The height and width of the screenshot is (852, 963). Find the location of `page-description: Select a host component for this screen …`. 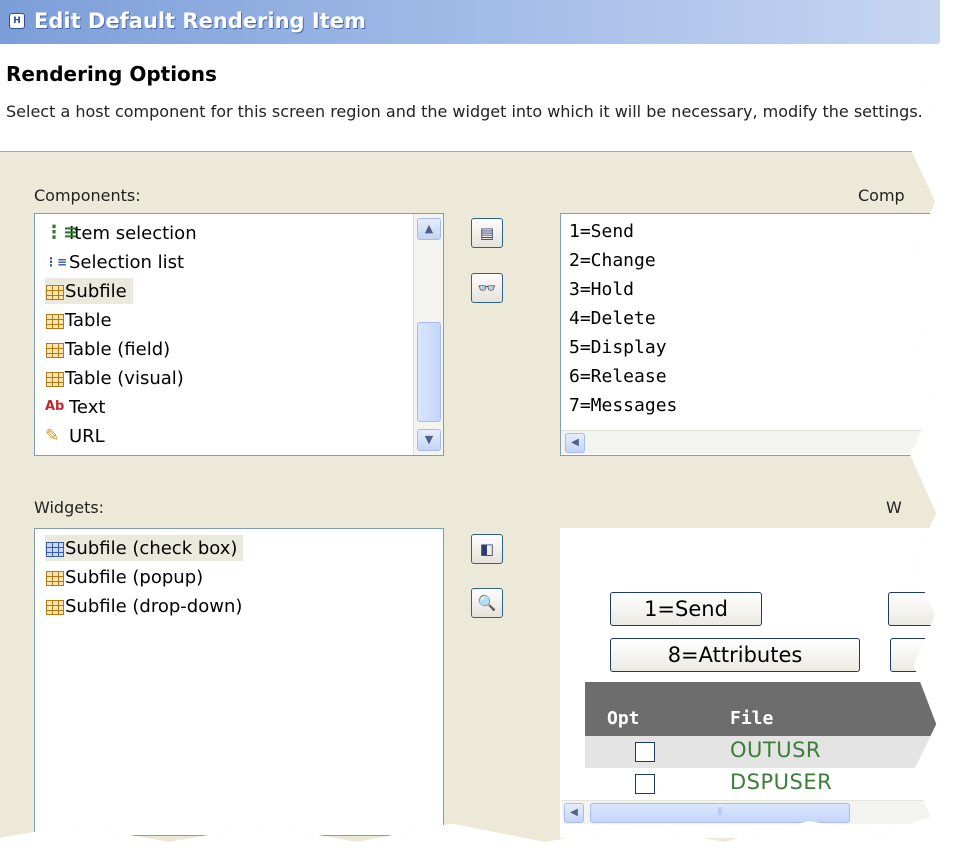

page-description: Select a host component for this screen … is located at coordinates (464, 111).